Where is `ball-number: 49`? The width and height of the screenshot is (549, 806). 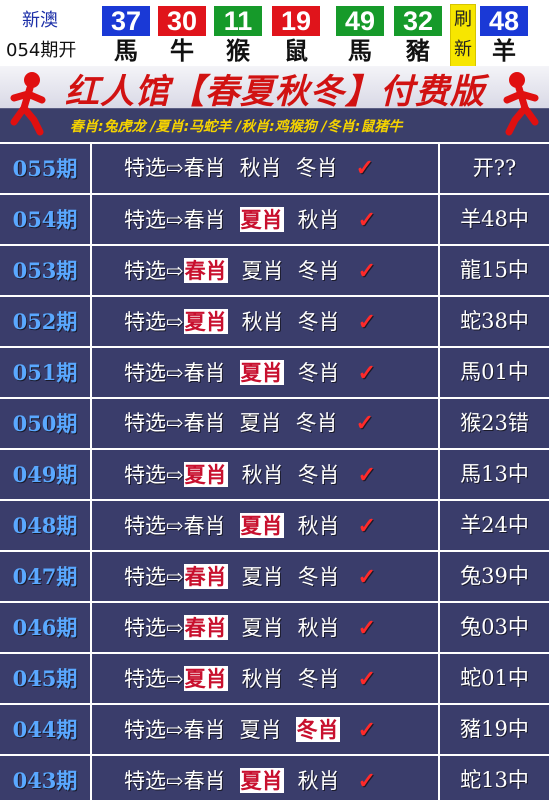
ball-number: 49 is located at coordinates (360, 21).